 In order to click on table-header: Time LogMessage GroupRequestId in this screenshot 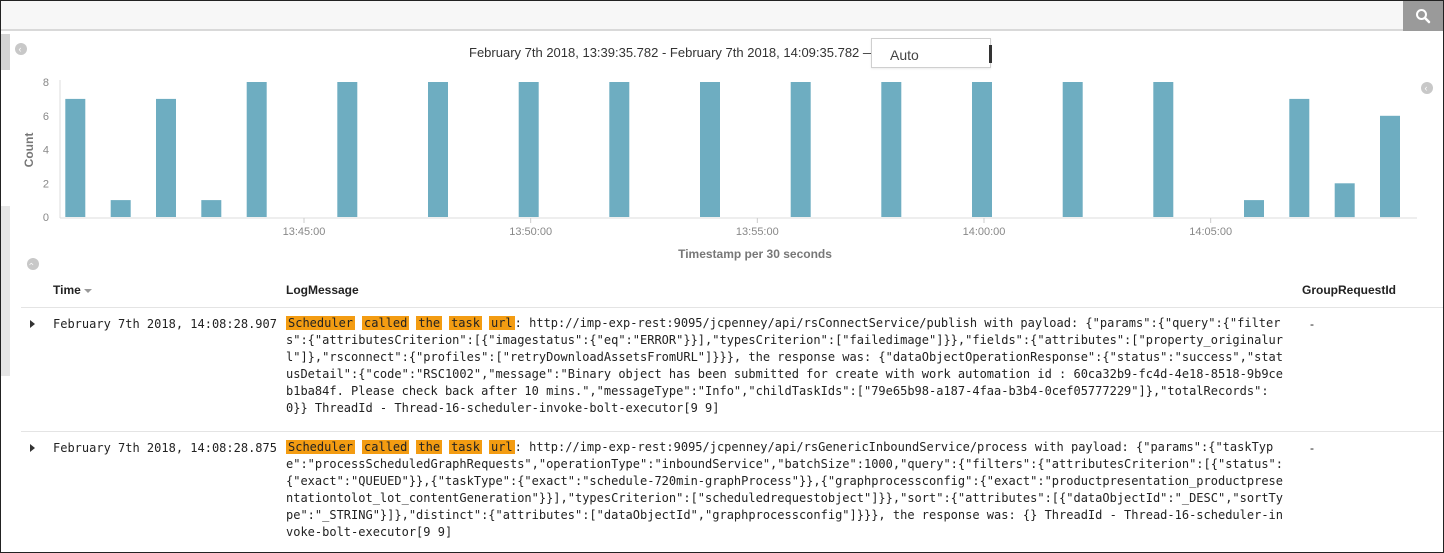, I will do `click(732, 289)`.